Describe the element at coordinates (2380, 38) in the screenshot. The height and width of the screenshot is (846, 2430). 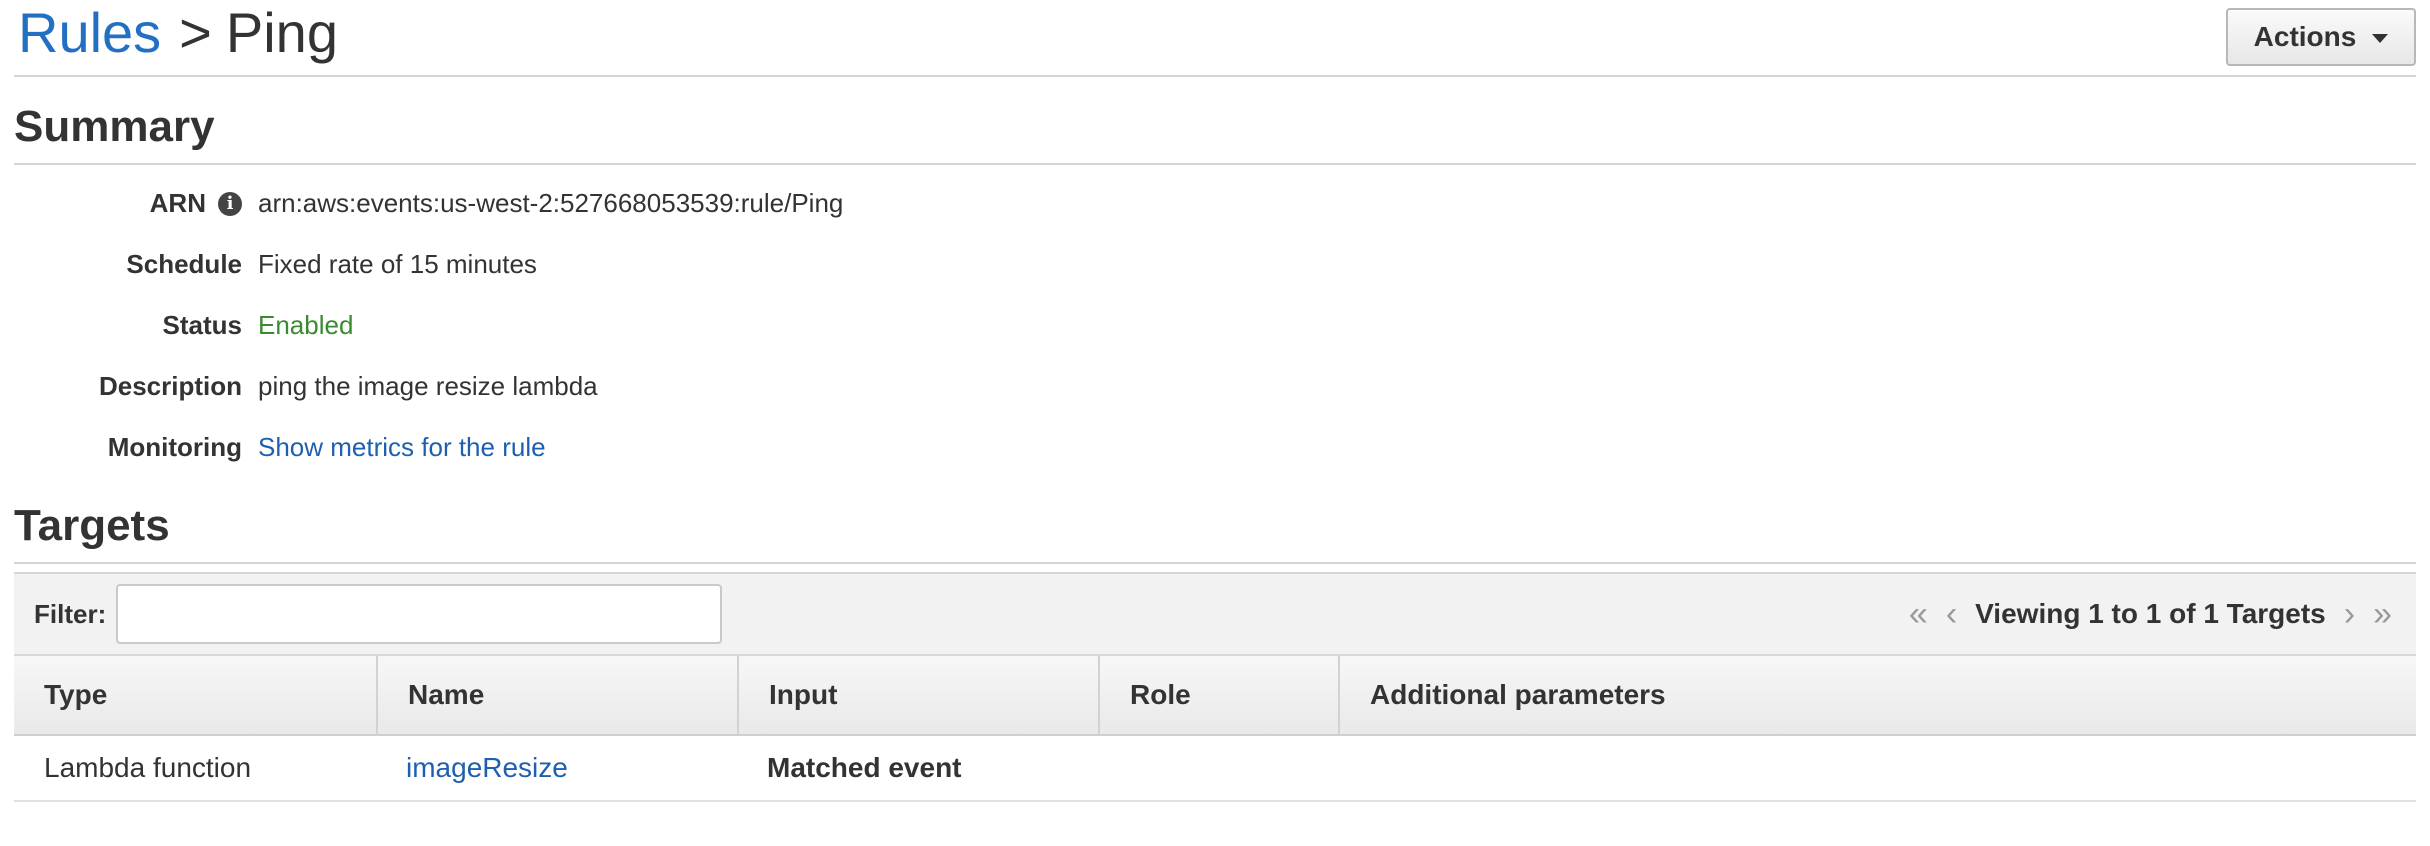
I see `caret-down-icon` at that location.